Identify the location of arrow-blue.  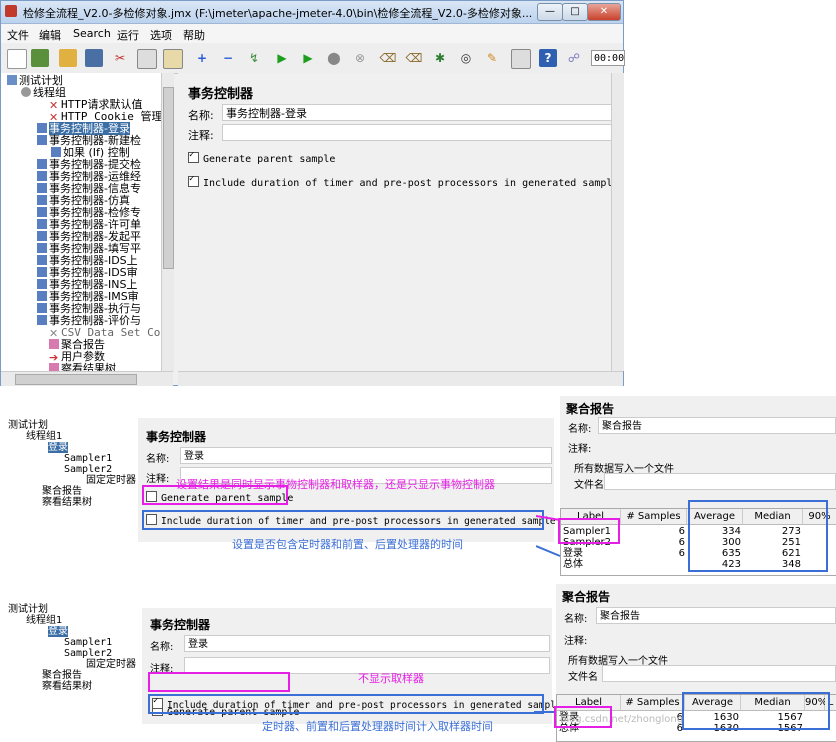
(548, 551).